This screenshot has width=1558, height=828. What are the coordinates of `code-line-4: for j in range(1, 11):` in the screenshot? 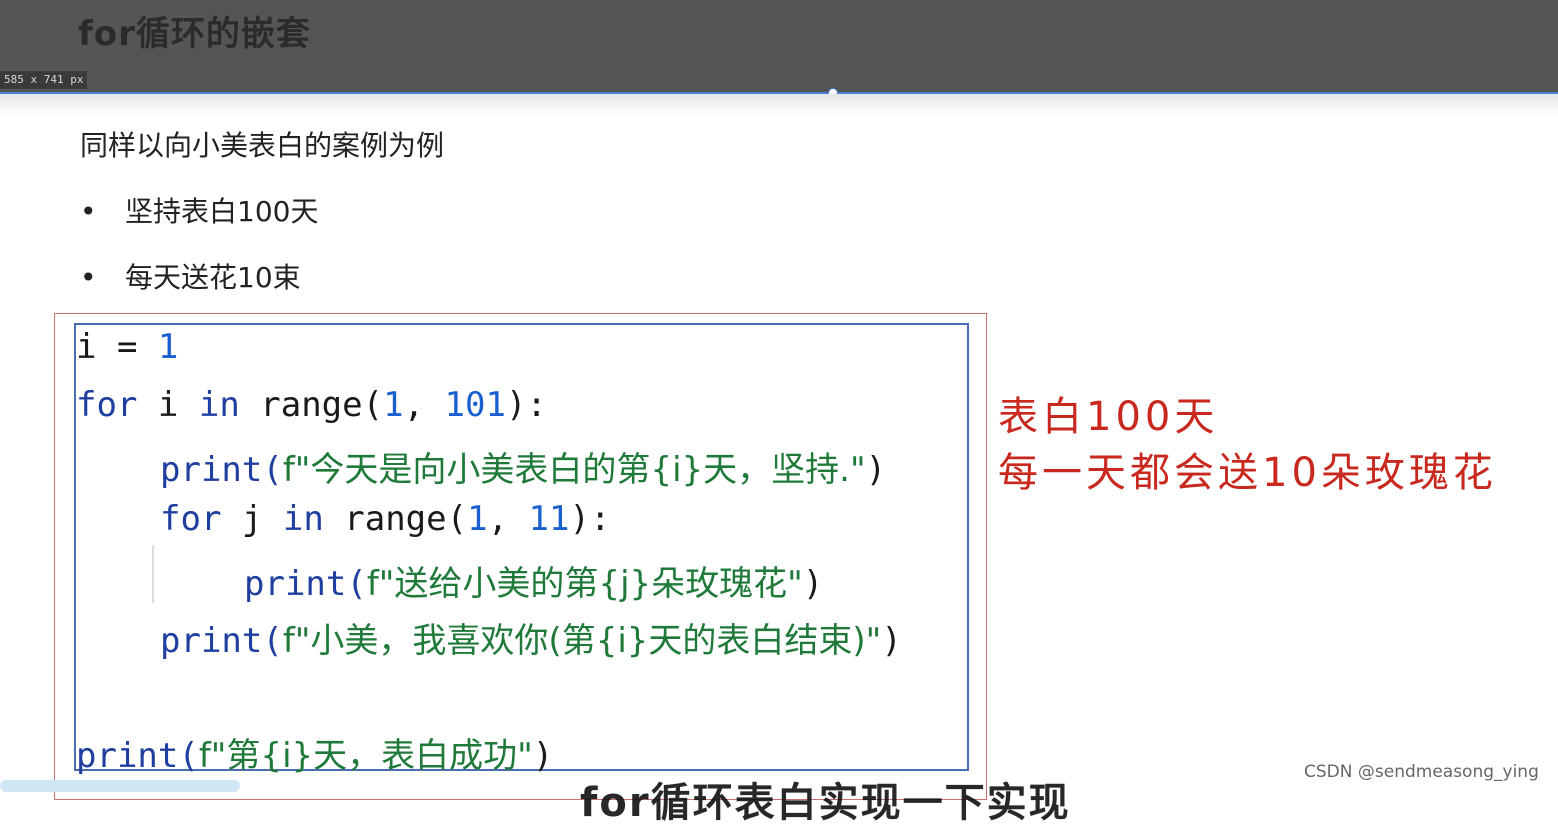 It's located at (385, 519).